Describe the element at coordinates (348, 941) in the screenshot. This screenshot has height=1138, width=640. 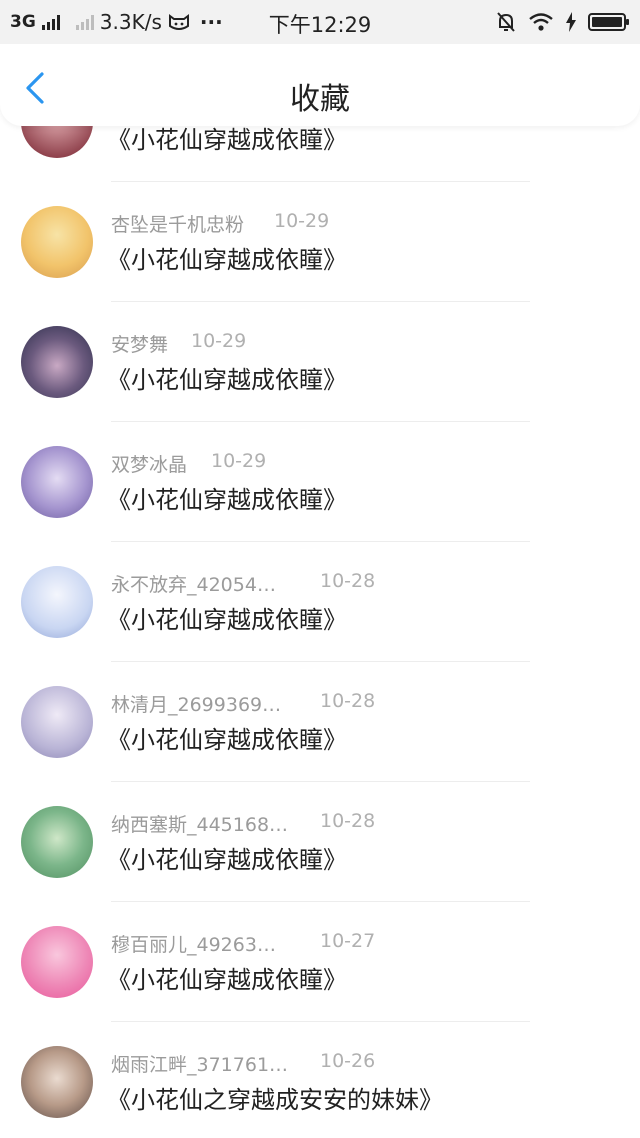
I see `date: 10-27` at that location.